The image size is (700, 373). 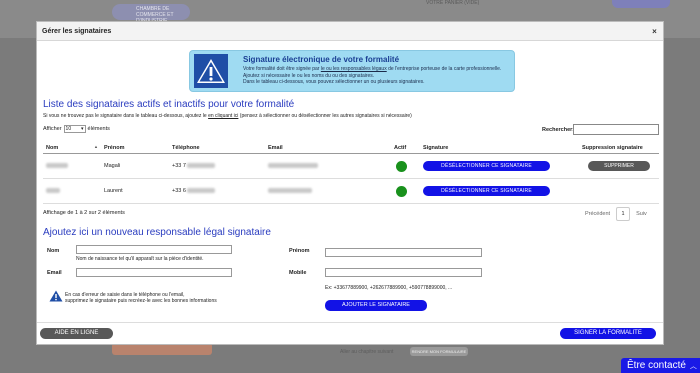 I want to click on nom-input, so click(x=154, y=249).